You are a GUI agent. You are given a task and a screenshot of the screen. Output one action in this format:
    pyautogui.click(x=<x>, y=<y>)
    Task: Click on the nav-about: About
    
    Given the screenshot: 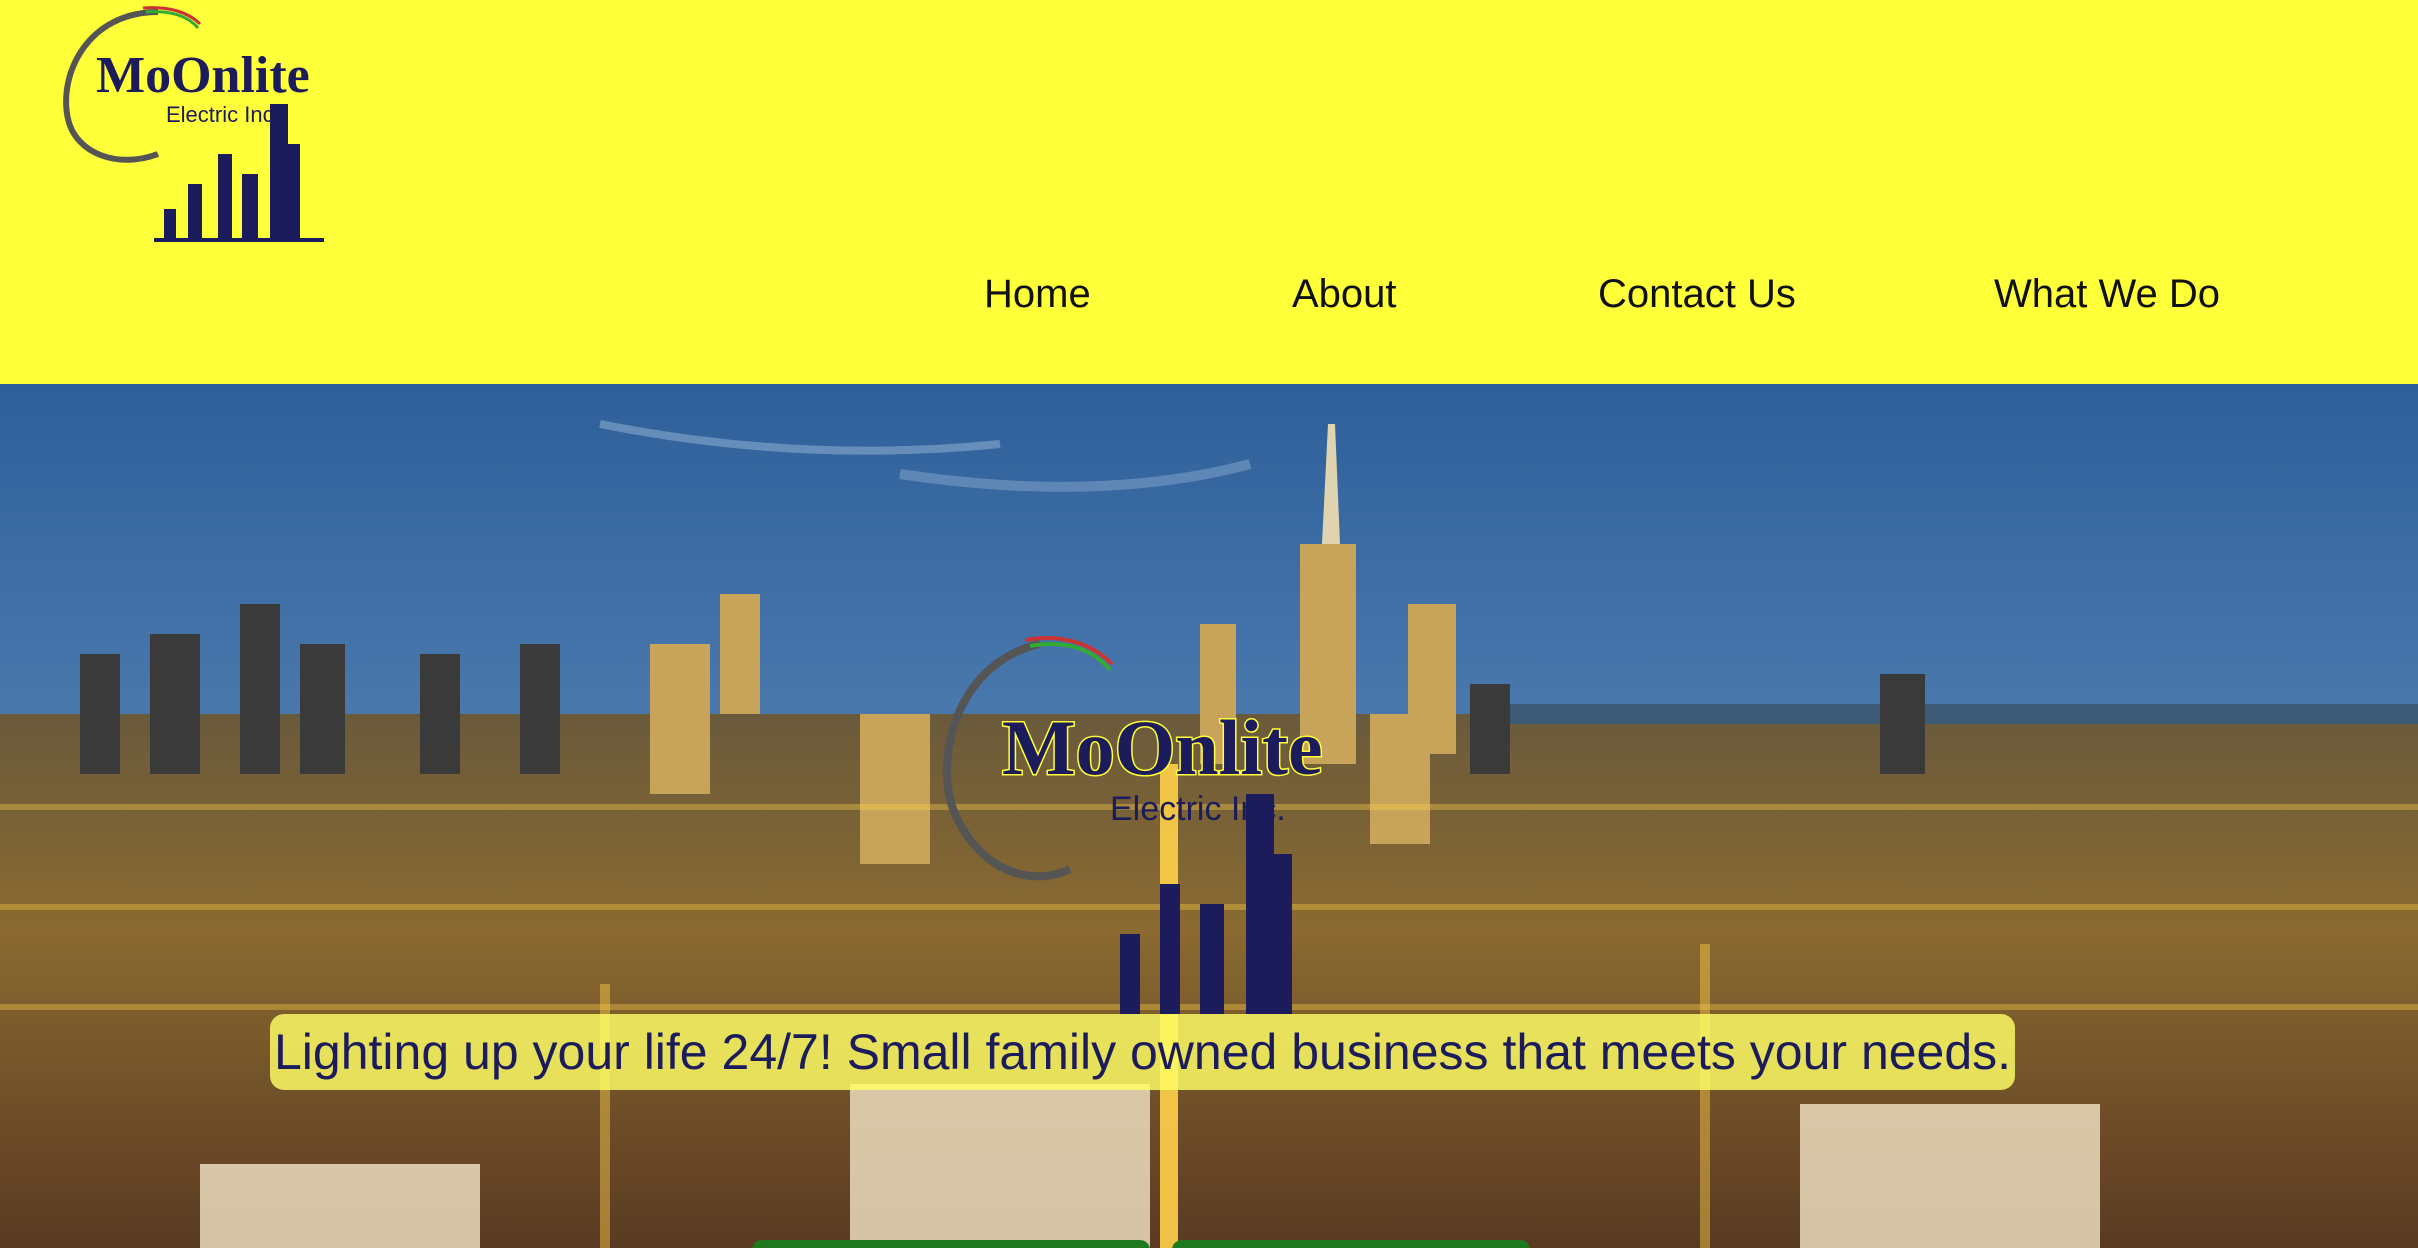 What is the action you would take?
    pyautogui.click(x=1344, y=294)
    